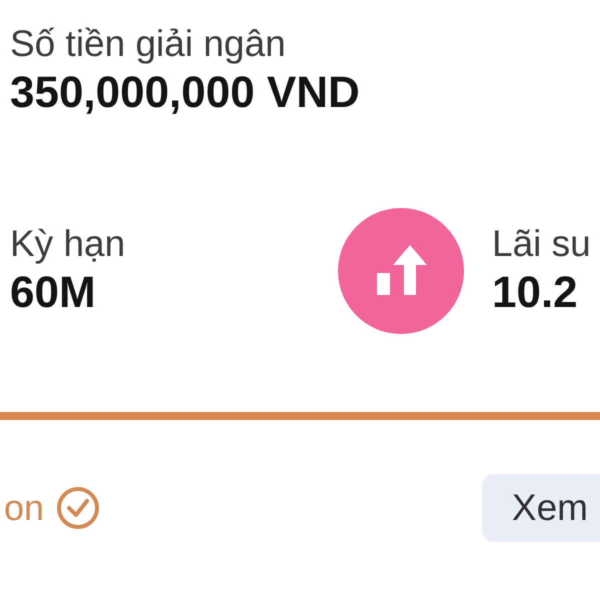 This screenshot has height=600, width=600. Describe the element at coordinates (68, 244) in the screenshot. I see `field-label: Kỳ hạn` at that location.